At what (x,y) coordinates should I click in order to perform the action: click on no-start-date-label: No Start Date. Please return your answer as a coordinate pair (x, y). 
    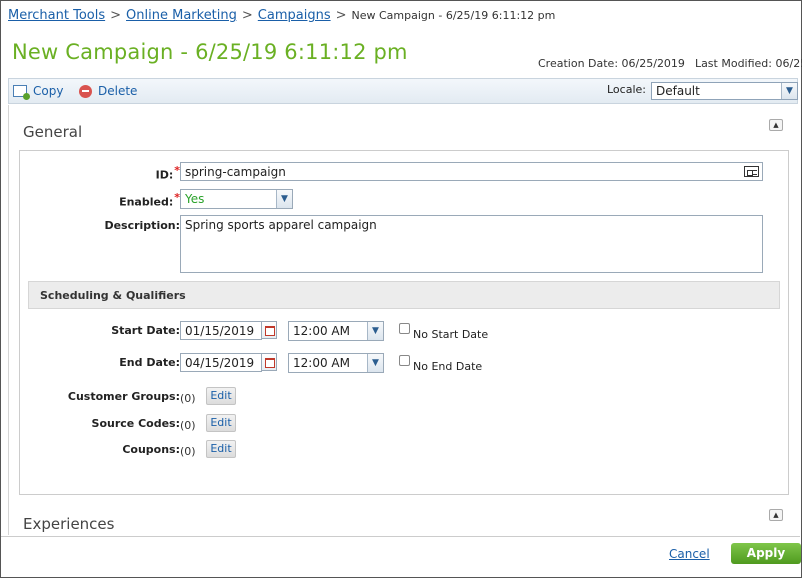
    Looking at the image, I should click on (451, 334).